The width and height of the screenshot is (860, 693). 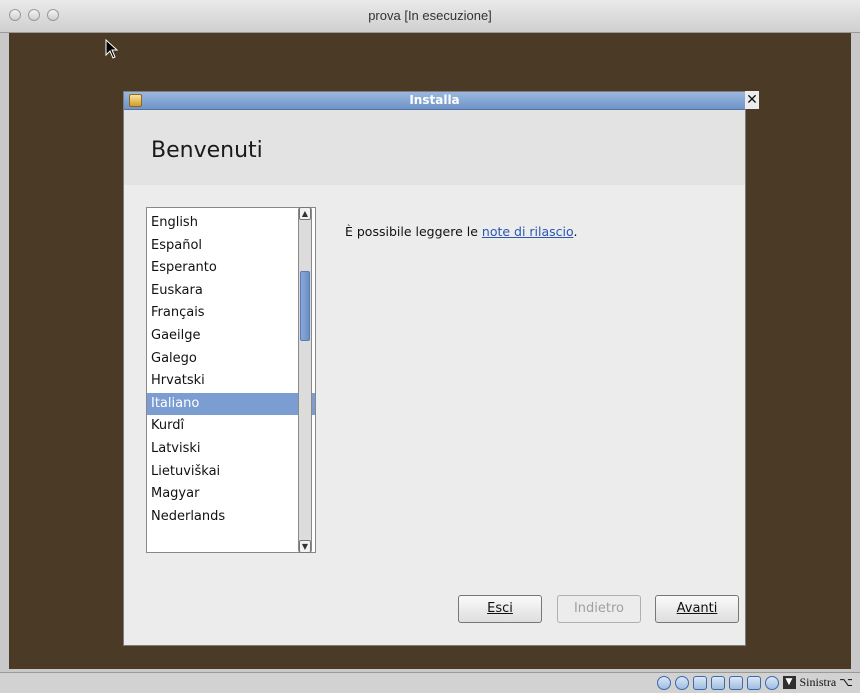 What do you see at coordinates (231, 494) in the screenshot?
I see `language-list-item: Magyar` at bounding box center [231, 494].